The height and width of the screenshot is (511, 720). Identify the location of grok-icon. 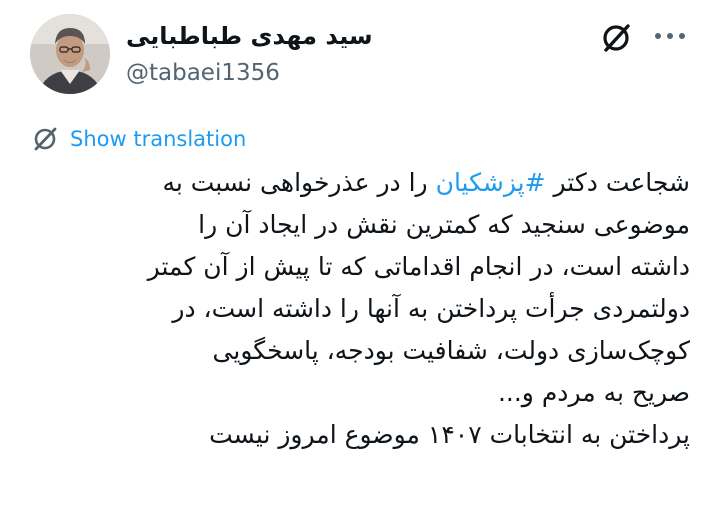
(616, 38).